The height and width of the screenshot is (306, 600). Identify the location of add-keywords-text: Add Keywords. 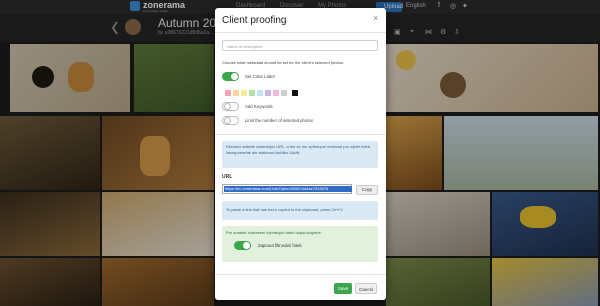
(259, 106).